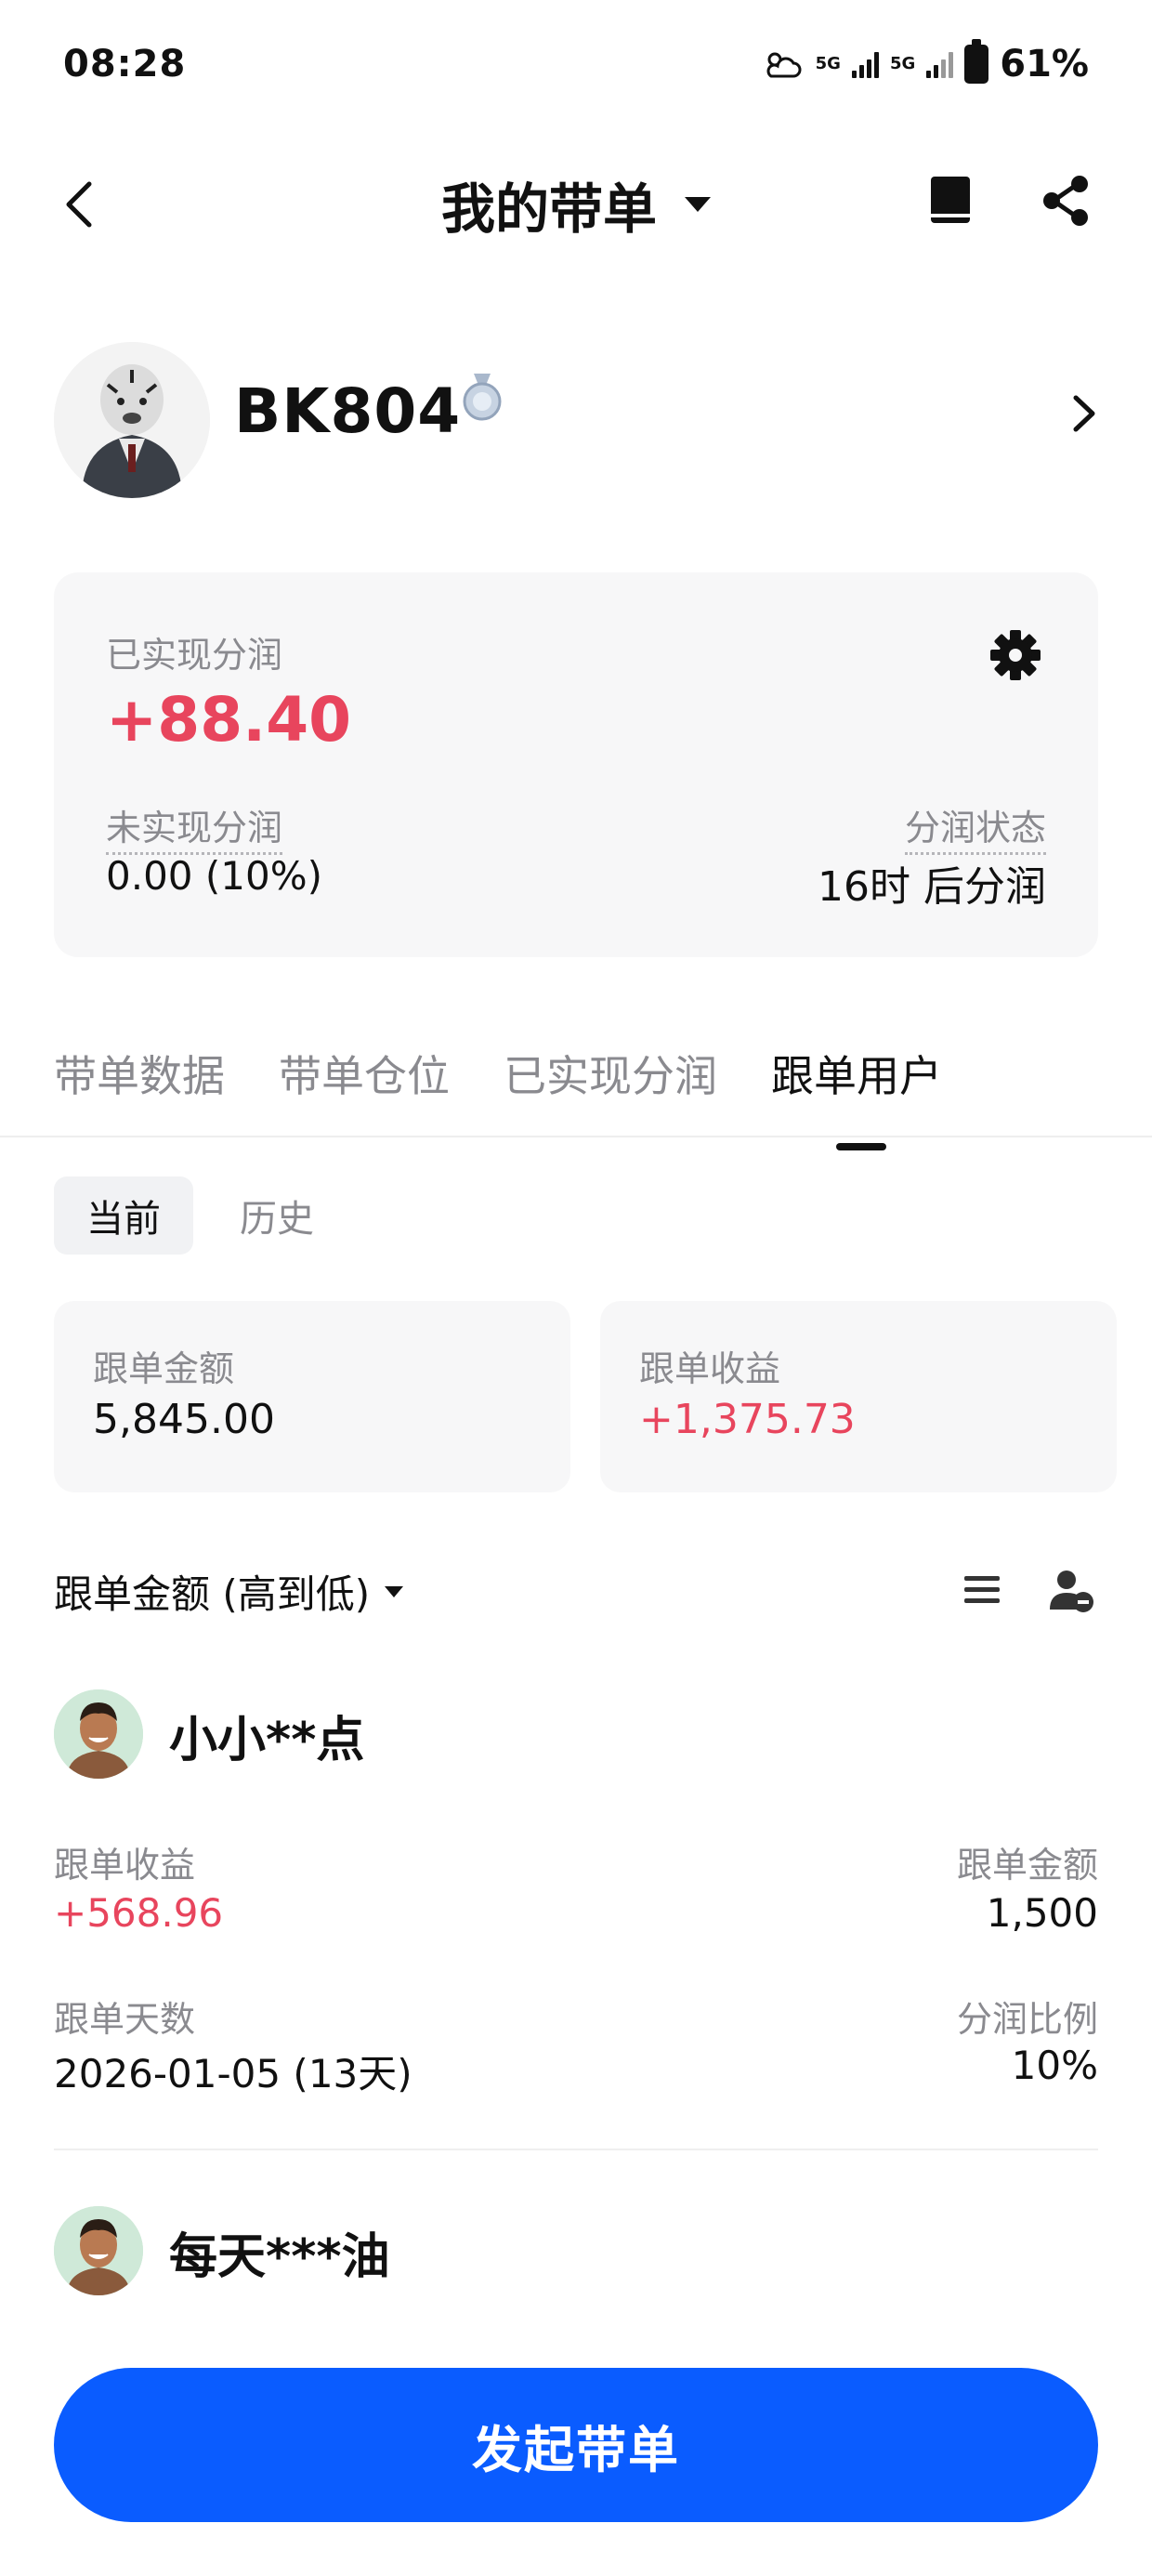 The width and height of the screenshot is (1152, 2576). Describe the element at coordinates (347, 411) in the screenshot. I see `profile-name: BK804` at that location.